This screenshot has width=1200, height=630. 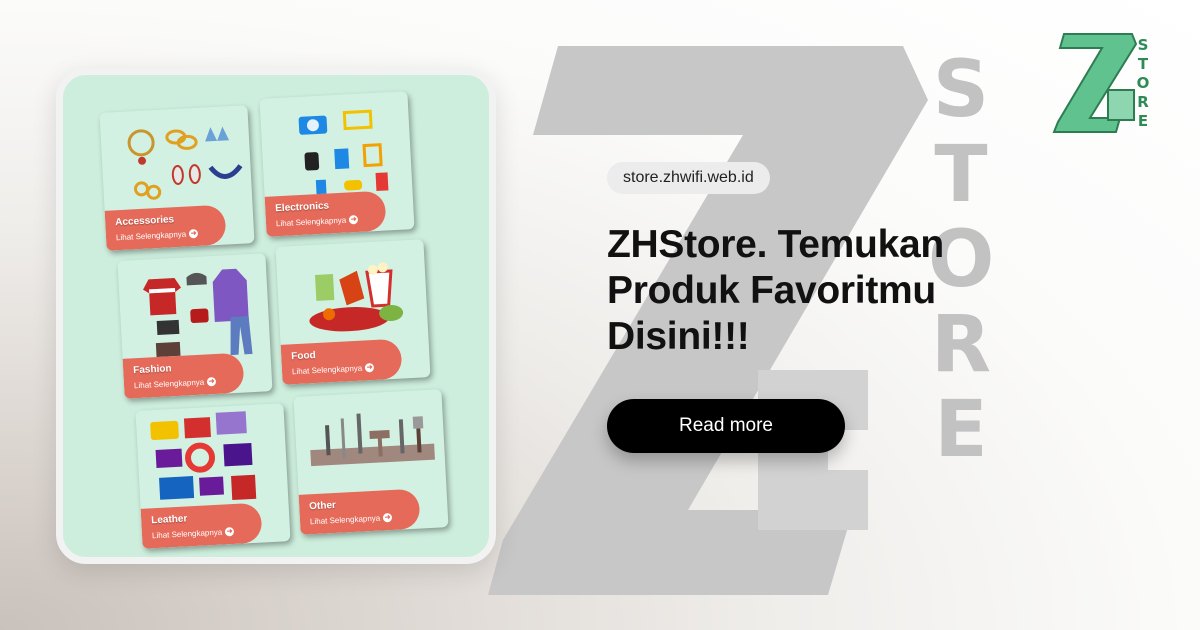 What do you see at coordinates (726, 426) in the screenshot?
I see `read-more-button: Read more` at bounding box center [726, 426].